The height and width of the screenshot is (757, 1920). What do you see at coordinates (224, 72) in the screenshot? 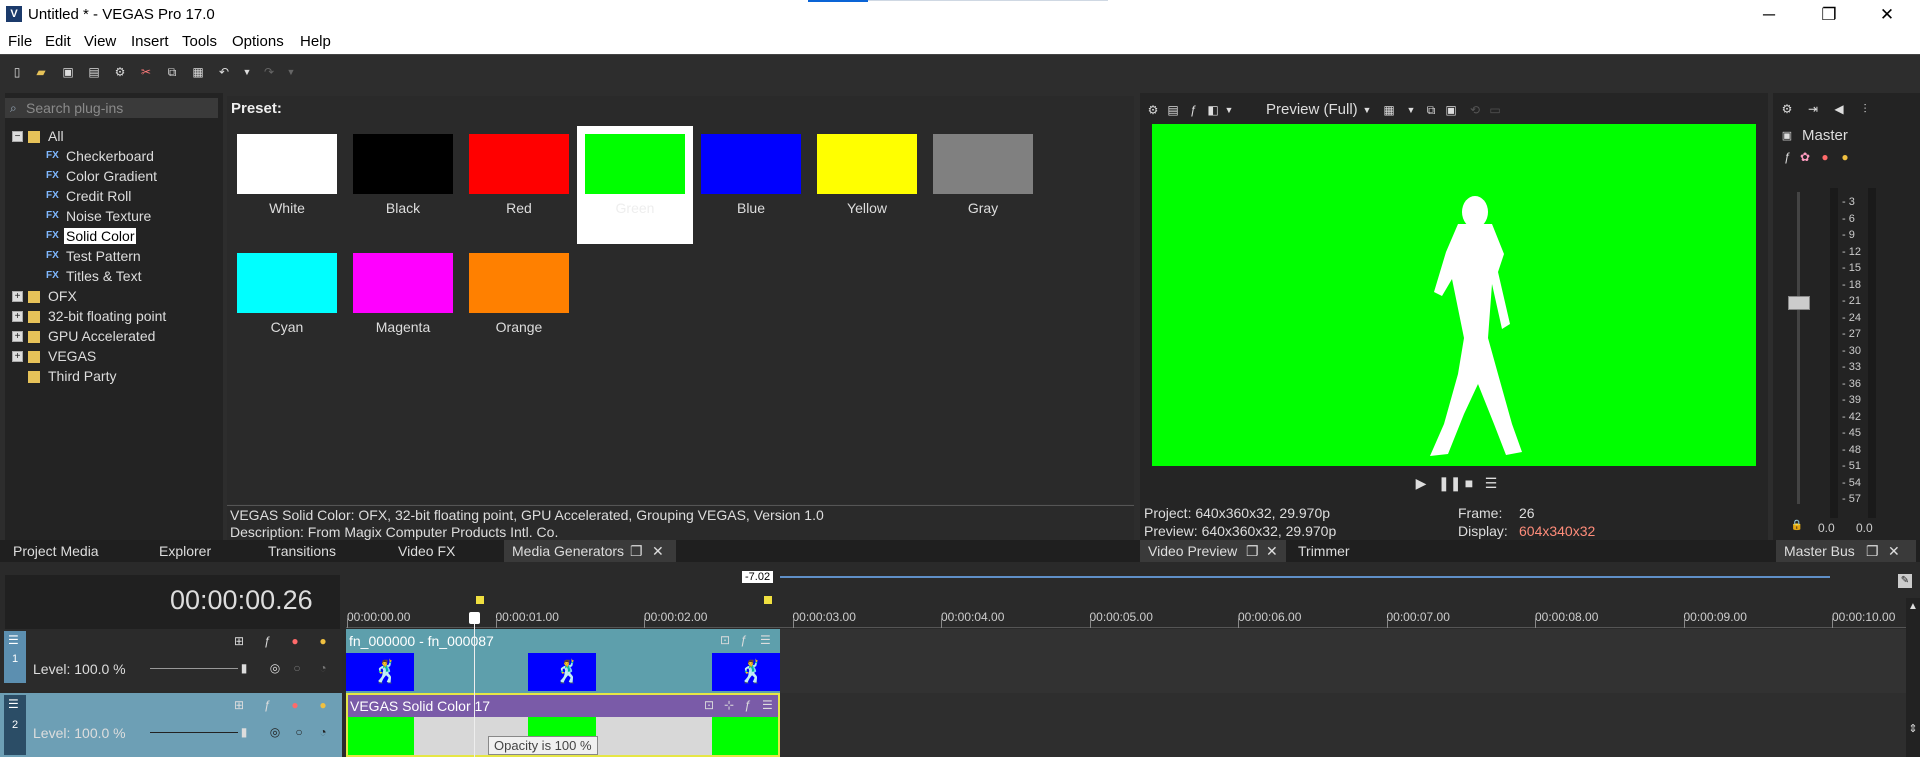
I see `undo-icon: ↶` at bounding box center [224, 72].